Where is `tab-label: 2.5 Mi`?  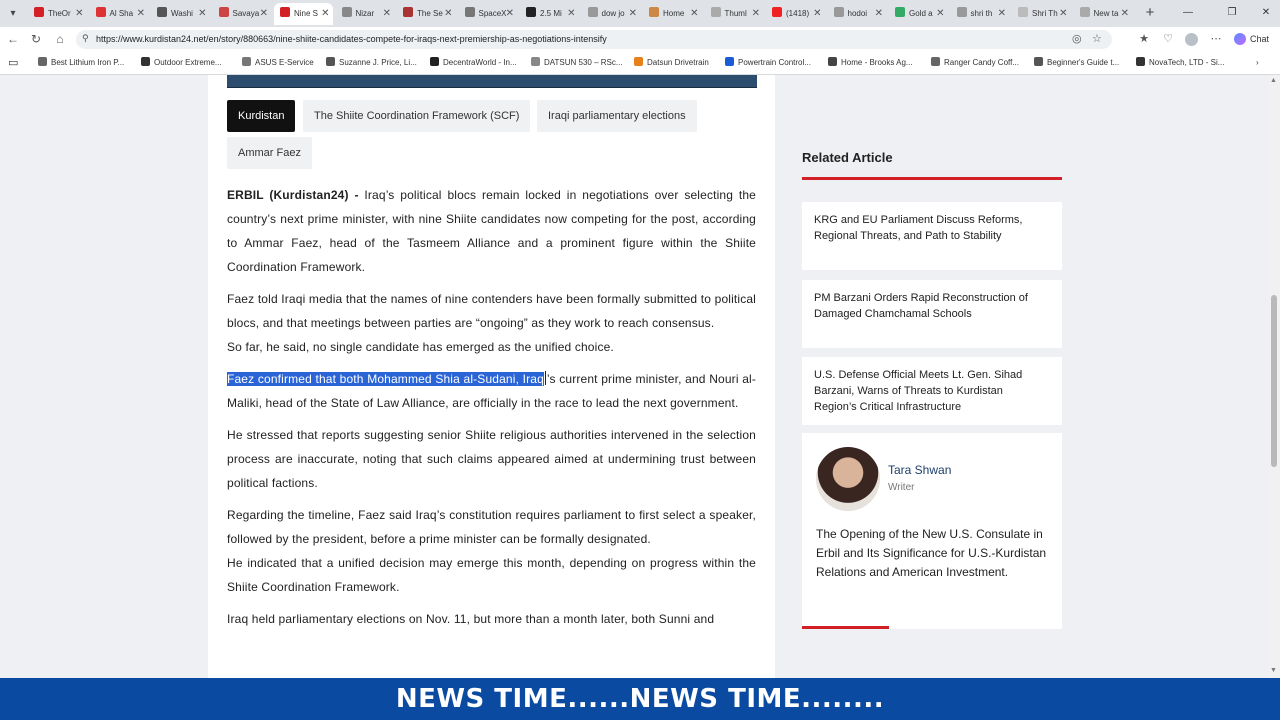 tab-label: 2.5 Mi is located at coordinates (551, 13).